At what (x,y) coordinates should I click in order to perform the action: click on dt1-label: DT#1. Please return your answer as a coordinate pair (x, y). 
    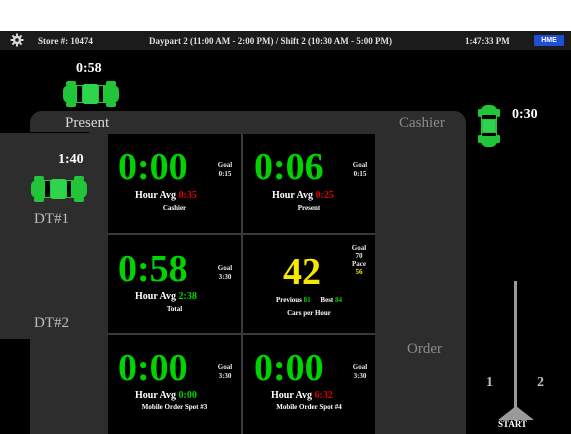
    Looking at the image, I should click on (51, 219).